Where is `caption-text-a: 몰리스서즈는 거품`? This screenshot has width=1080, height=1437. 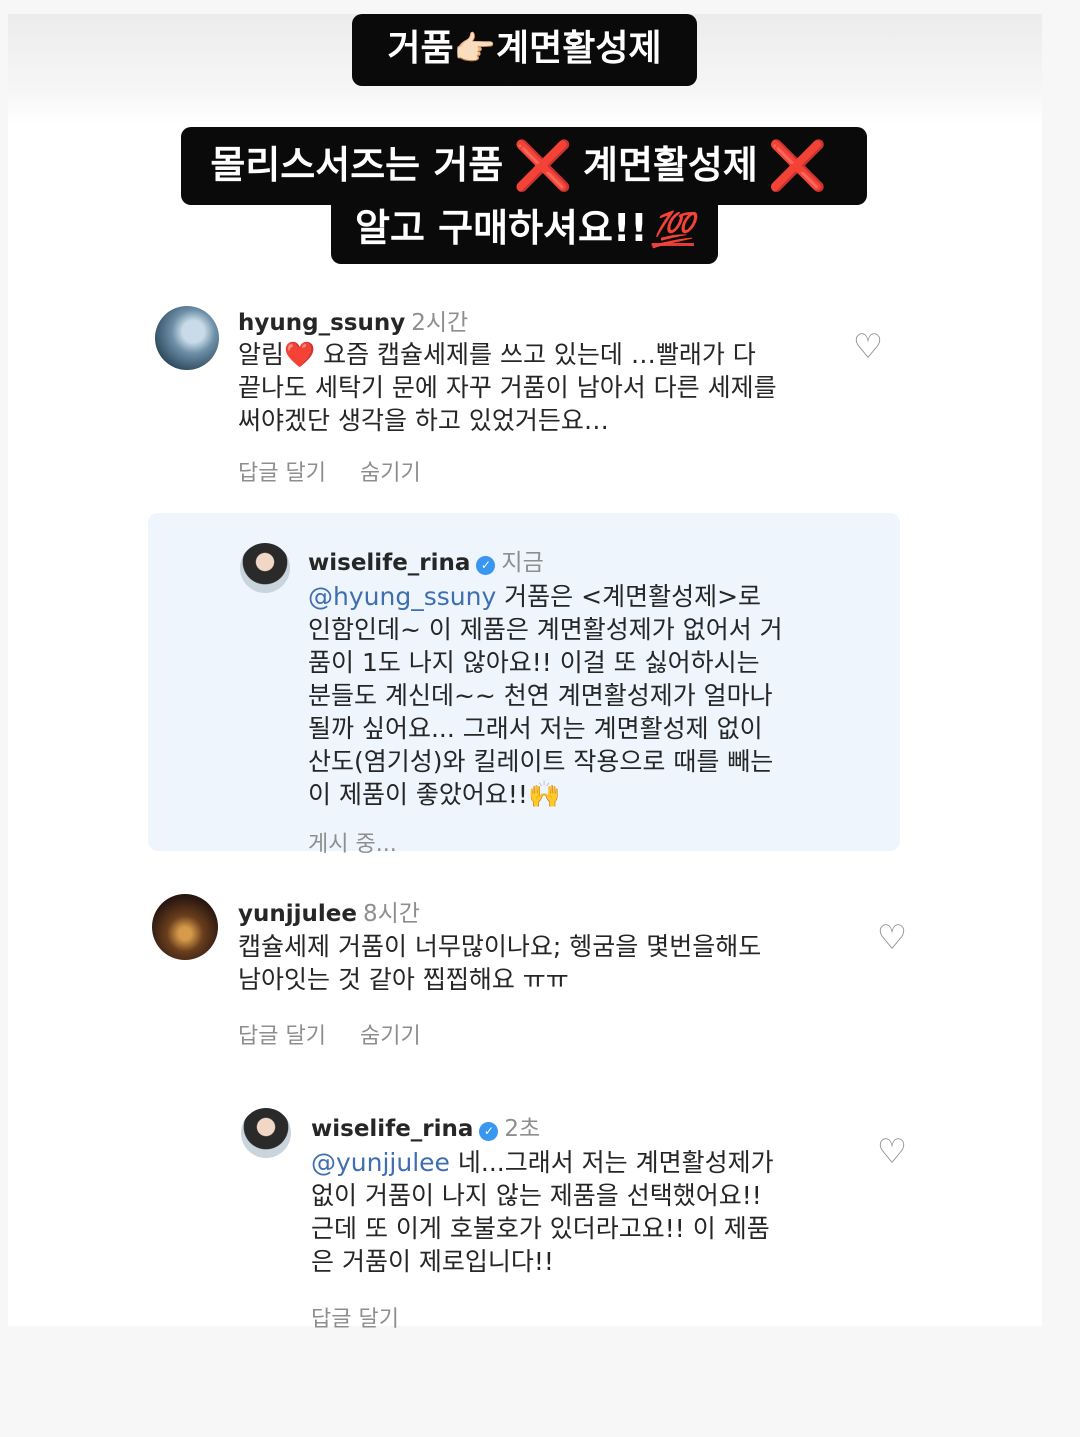
caption-text-a: 몰리스서즈는 거품 is located at coordinates (357, 165).